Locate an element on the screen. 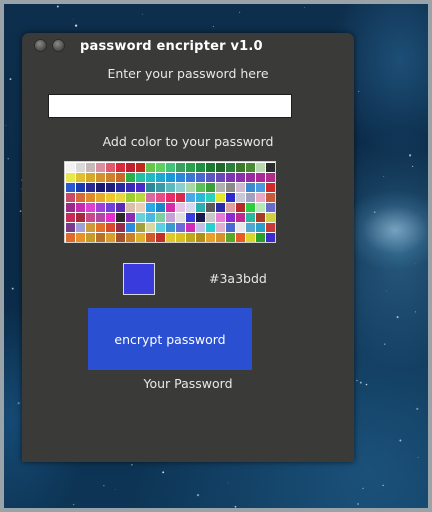  minimize-button is located at coordinates (58, 45).